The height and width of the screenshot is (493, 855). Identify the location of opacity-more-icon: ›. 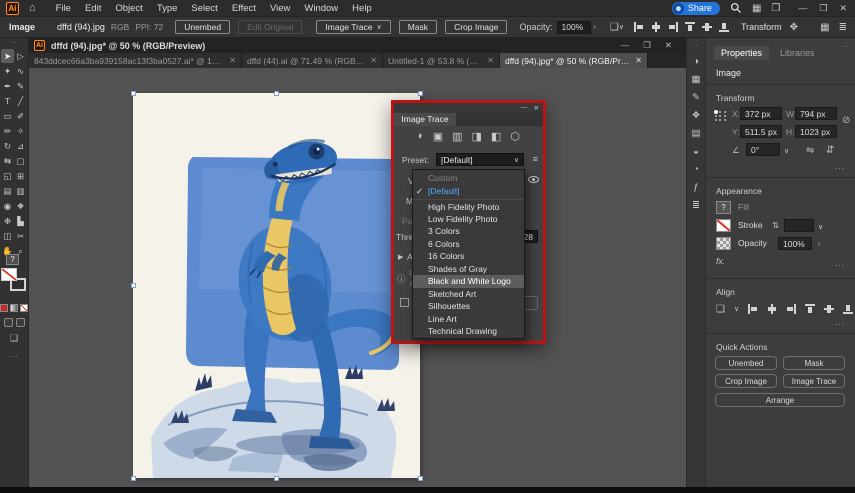
(819, 244).